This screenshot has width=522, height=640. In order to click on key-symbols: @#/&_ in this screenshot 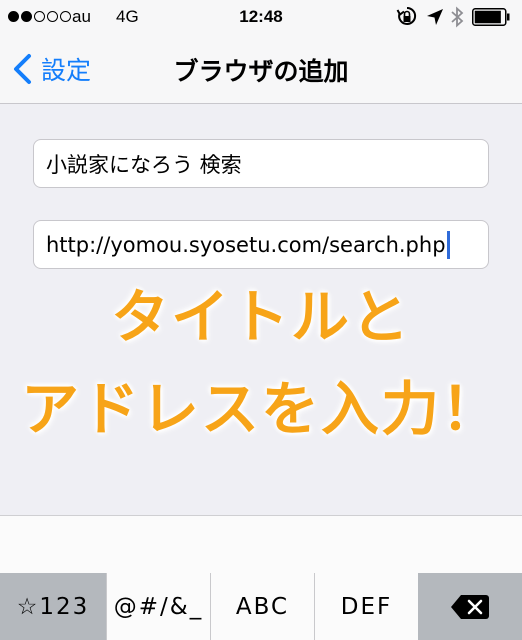, I will do `click(158, 606)`.